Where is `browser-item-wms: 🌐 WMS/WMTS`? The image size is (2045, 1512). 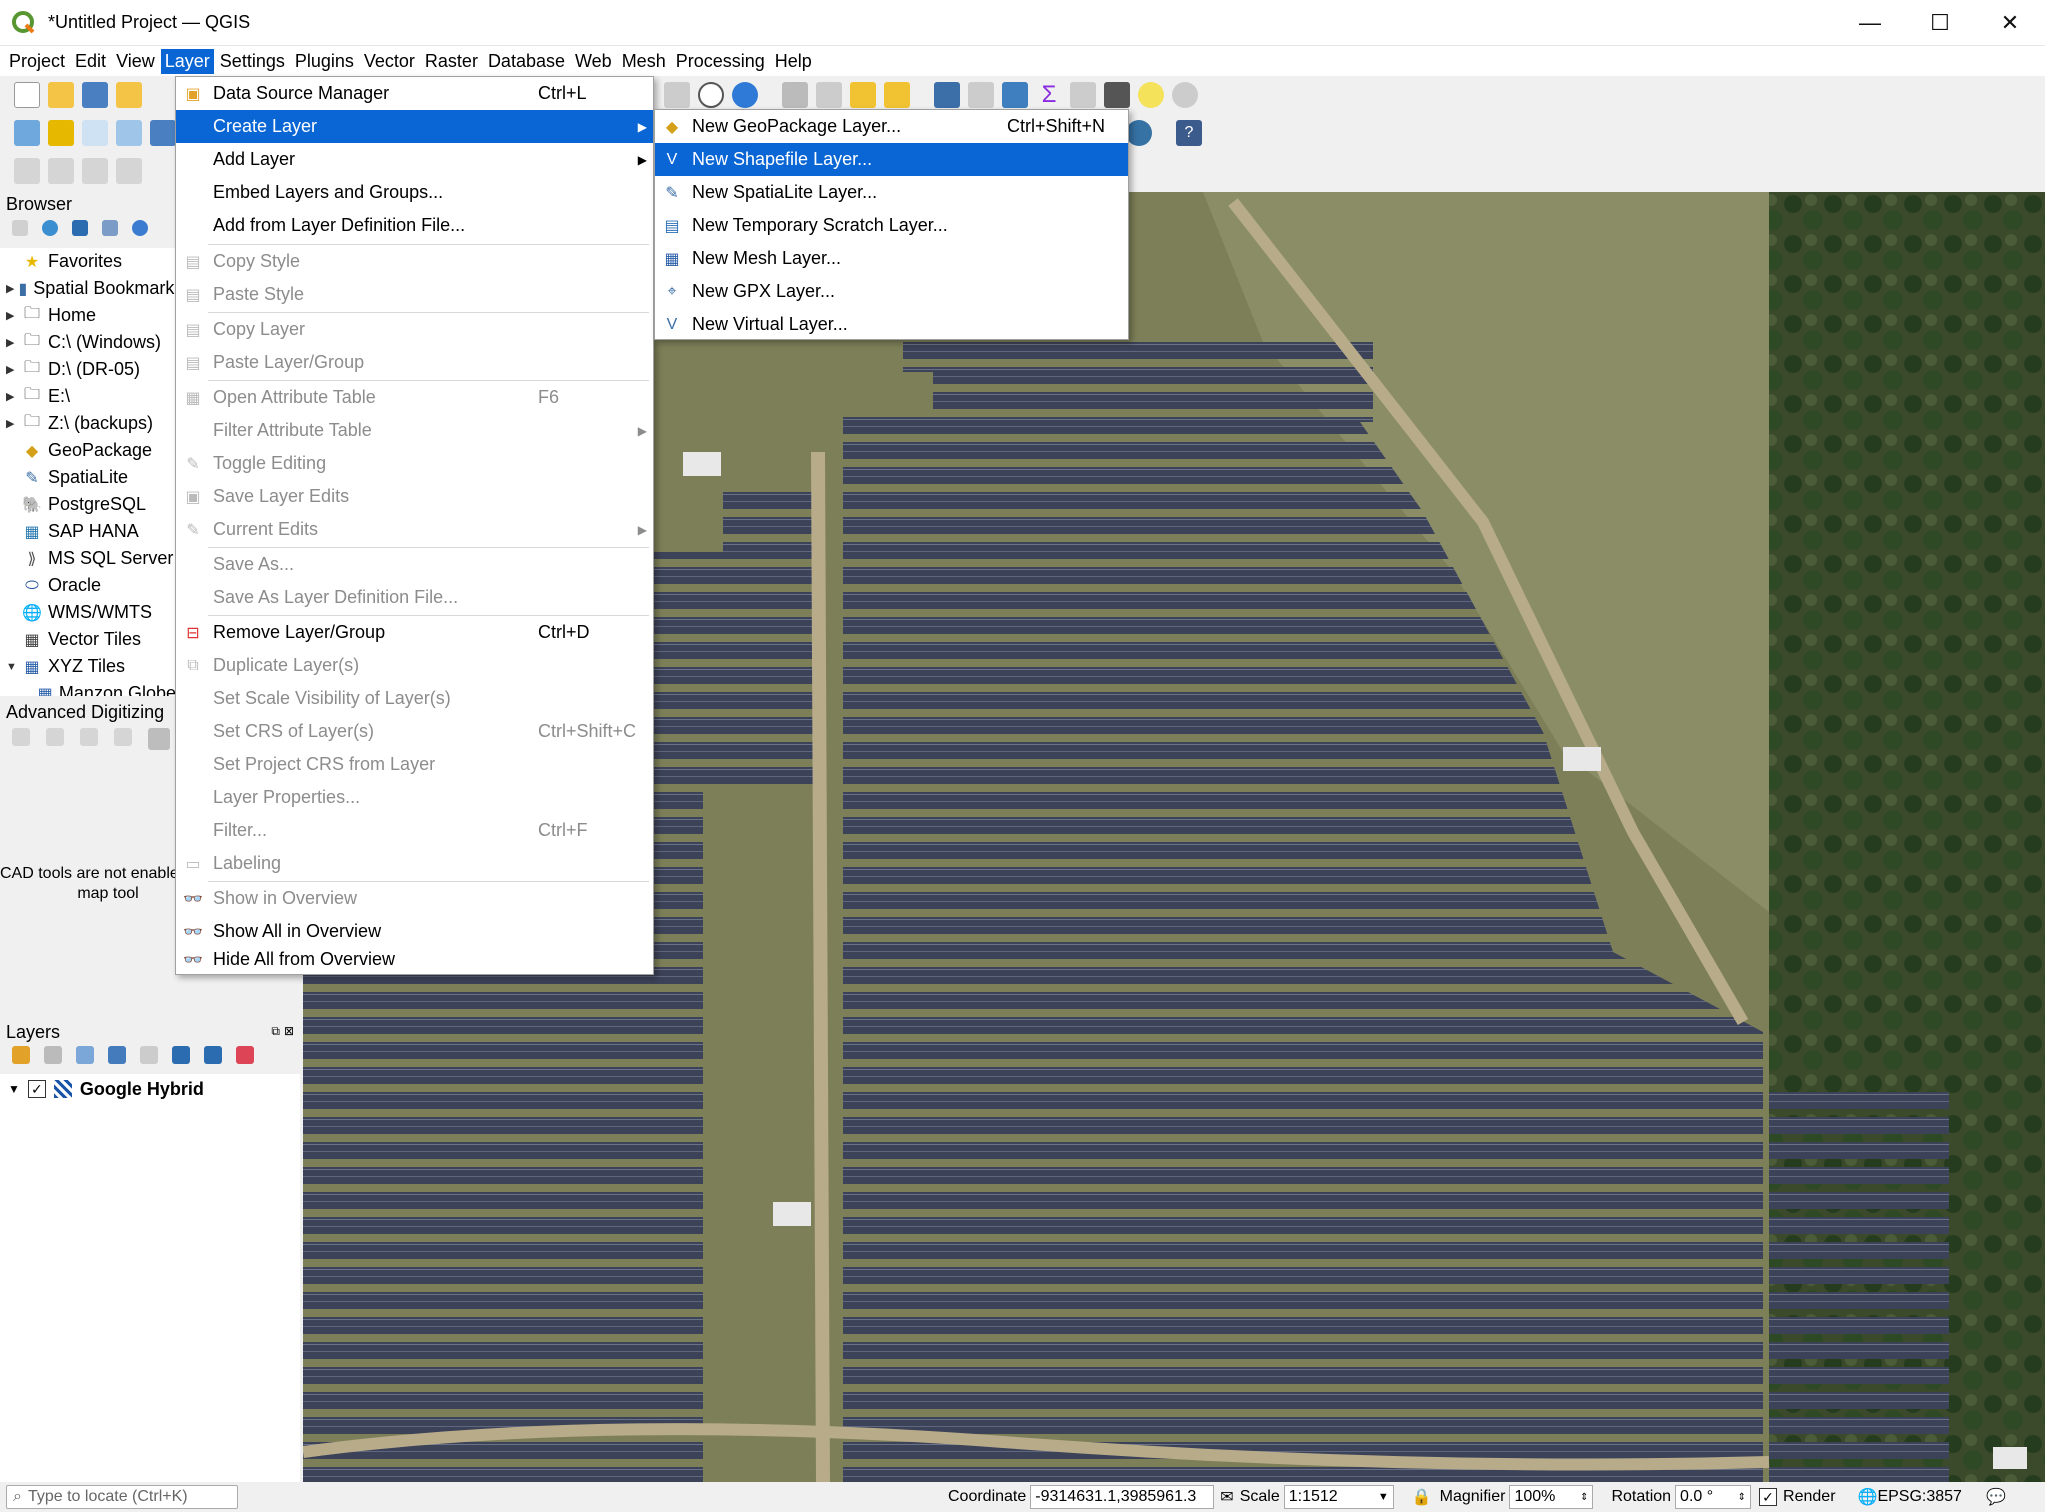 browser-item-wms: 🌐 WMS/WMTS is located at coordinates (88, 612).